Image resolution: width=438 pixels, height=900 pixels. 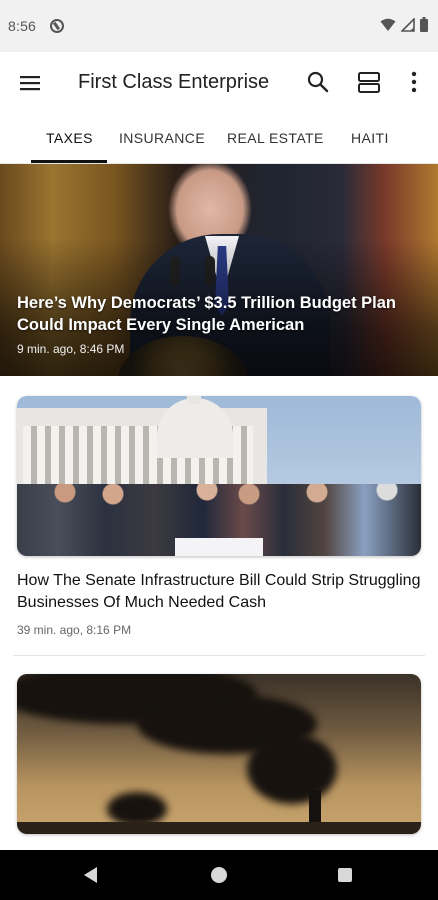 I want to click on battery-icon, so click(x=424, y=24).